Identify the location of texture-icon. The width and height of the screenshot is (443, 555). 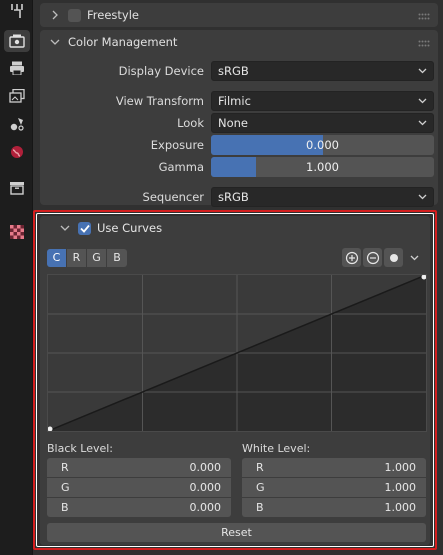
(17, 232).